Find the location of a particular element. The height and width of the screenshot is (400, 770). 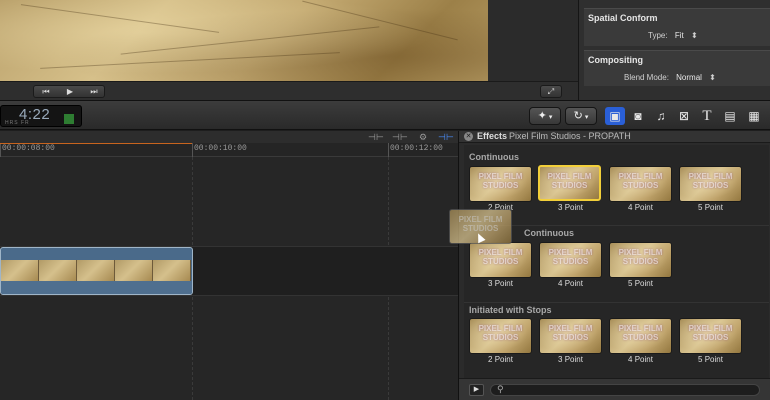

type-label: Type: is located at coordinates (658, 35).